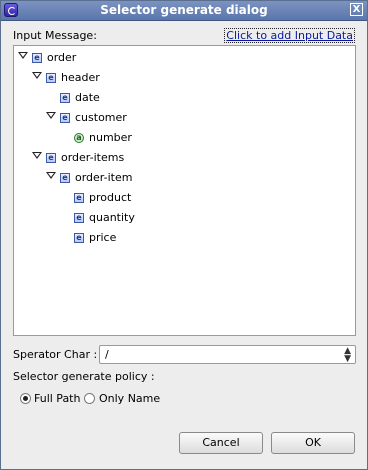 The height and width of the screenshot is (470, 368). I want to click on window-title: Selector generate dialog, so click(184, 10).